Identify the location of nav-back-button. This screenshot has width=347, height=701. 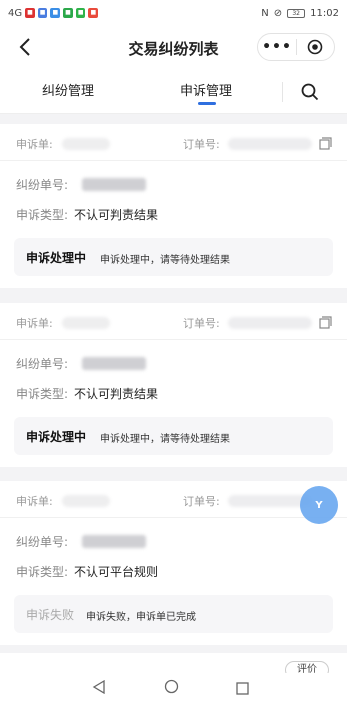
(99, 688).